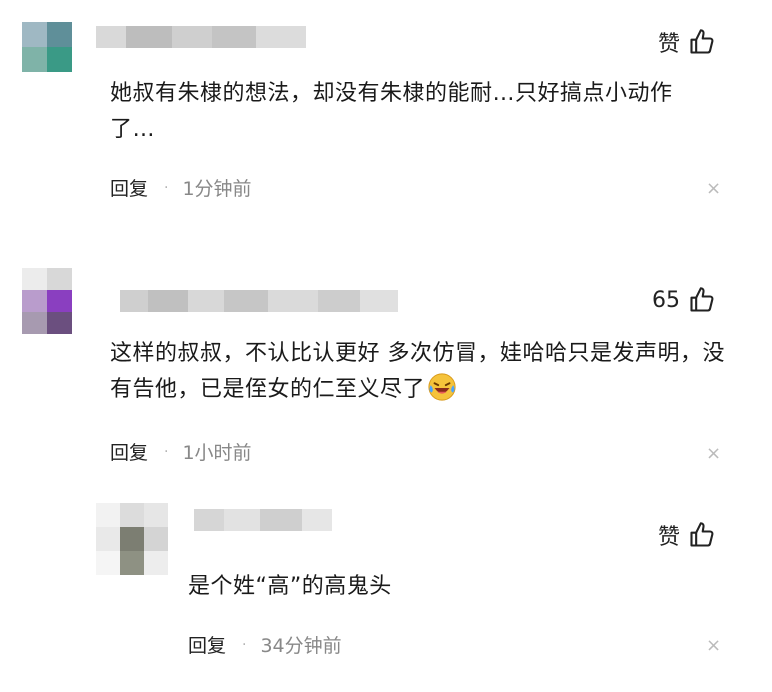 This screenshot has width=772, height=692. Describe the element at coordinates (217, 189) in the screenshot. I see `timestamp: 1分钟前` at that location.